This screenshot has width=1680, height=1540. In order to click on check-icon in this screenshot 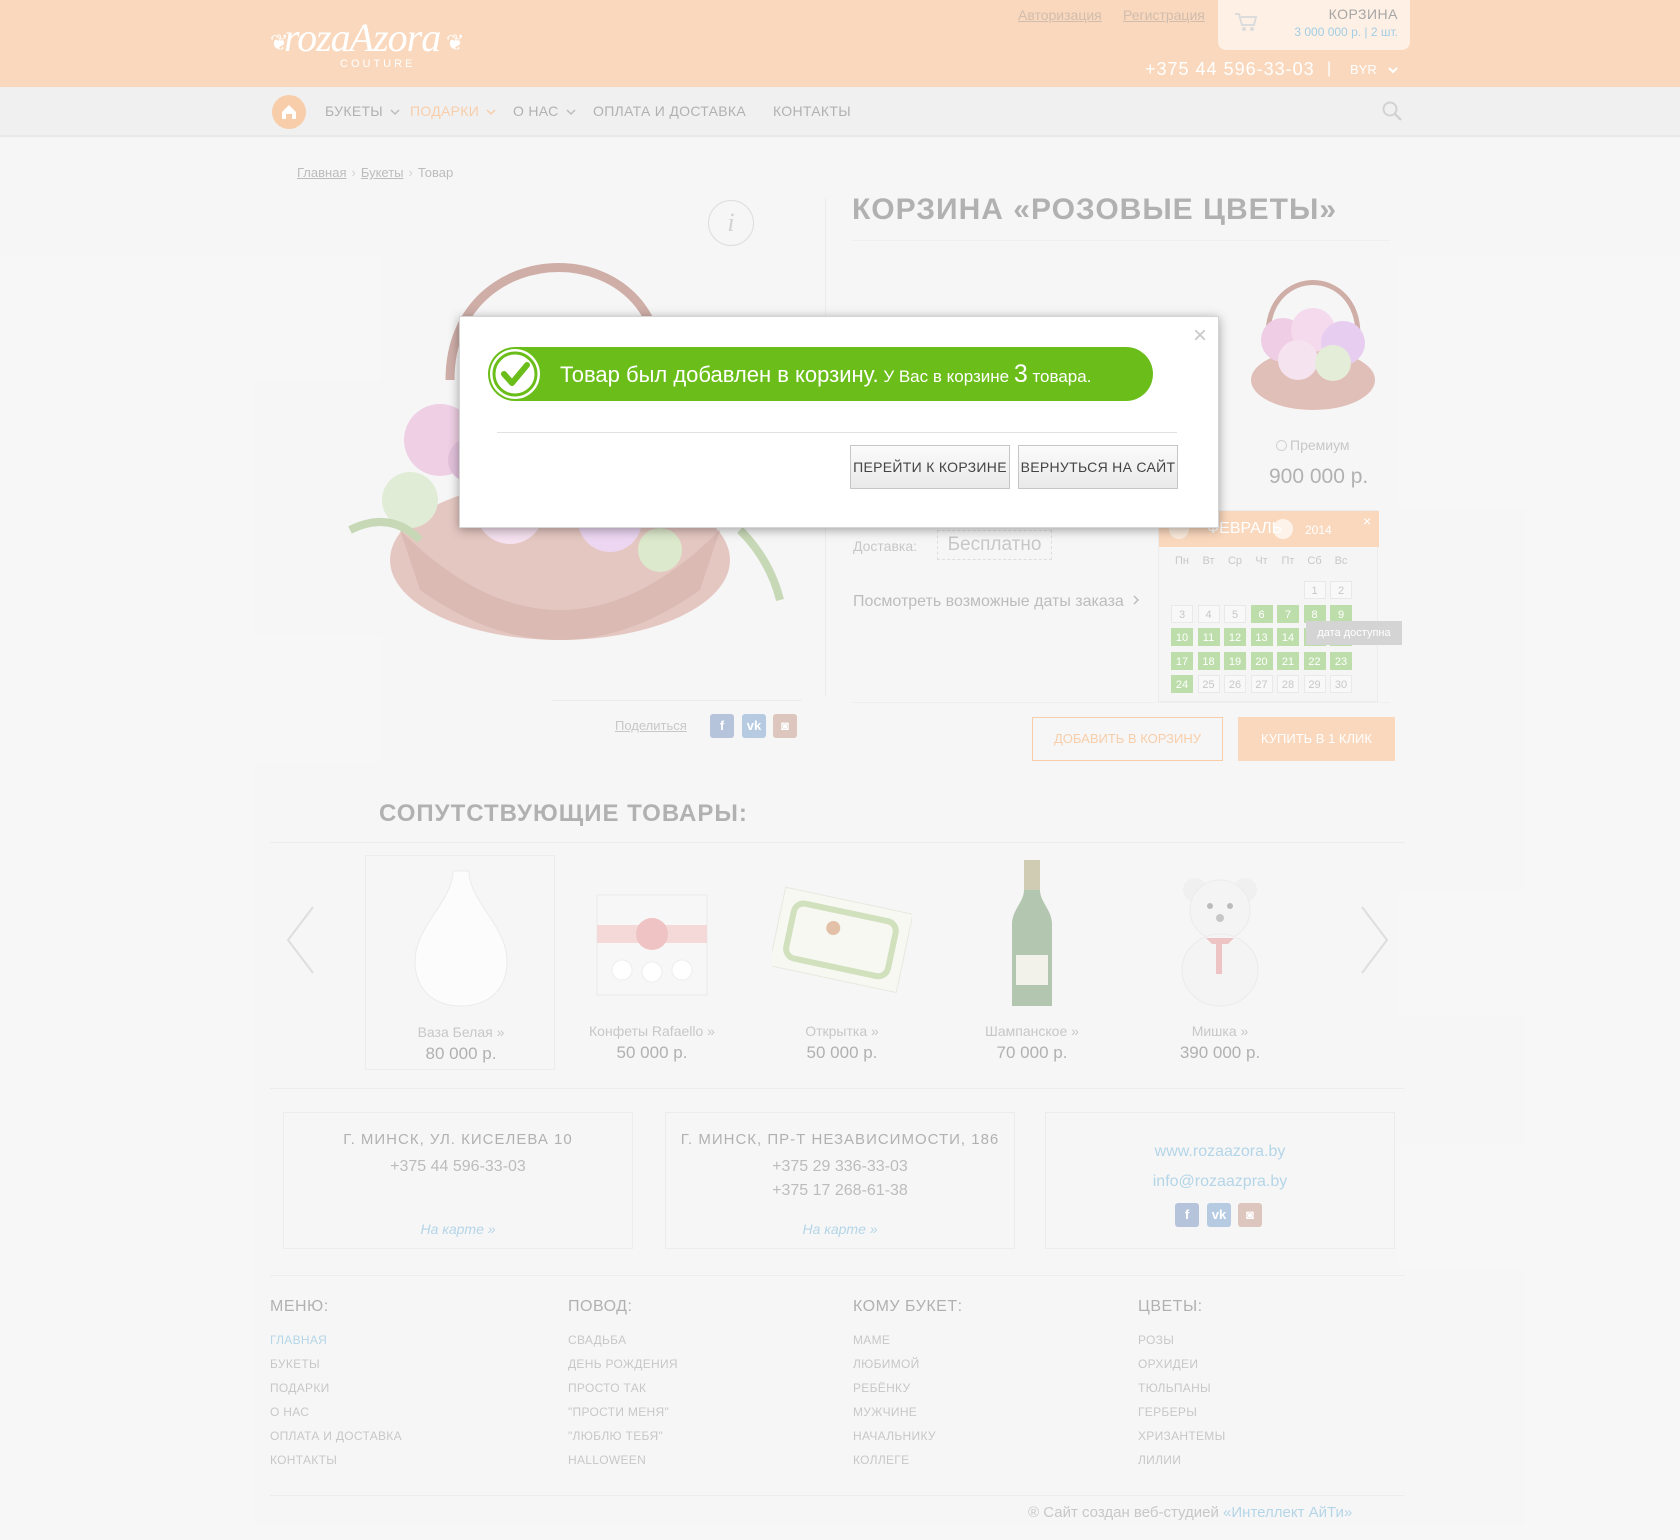, I will do `click(515, 374)`.